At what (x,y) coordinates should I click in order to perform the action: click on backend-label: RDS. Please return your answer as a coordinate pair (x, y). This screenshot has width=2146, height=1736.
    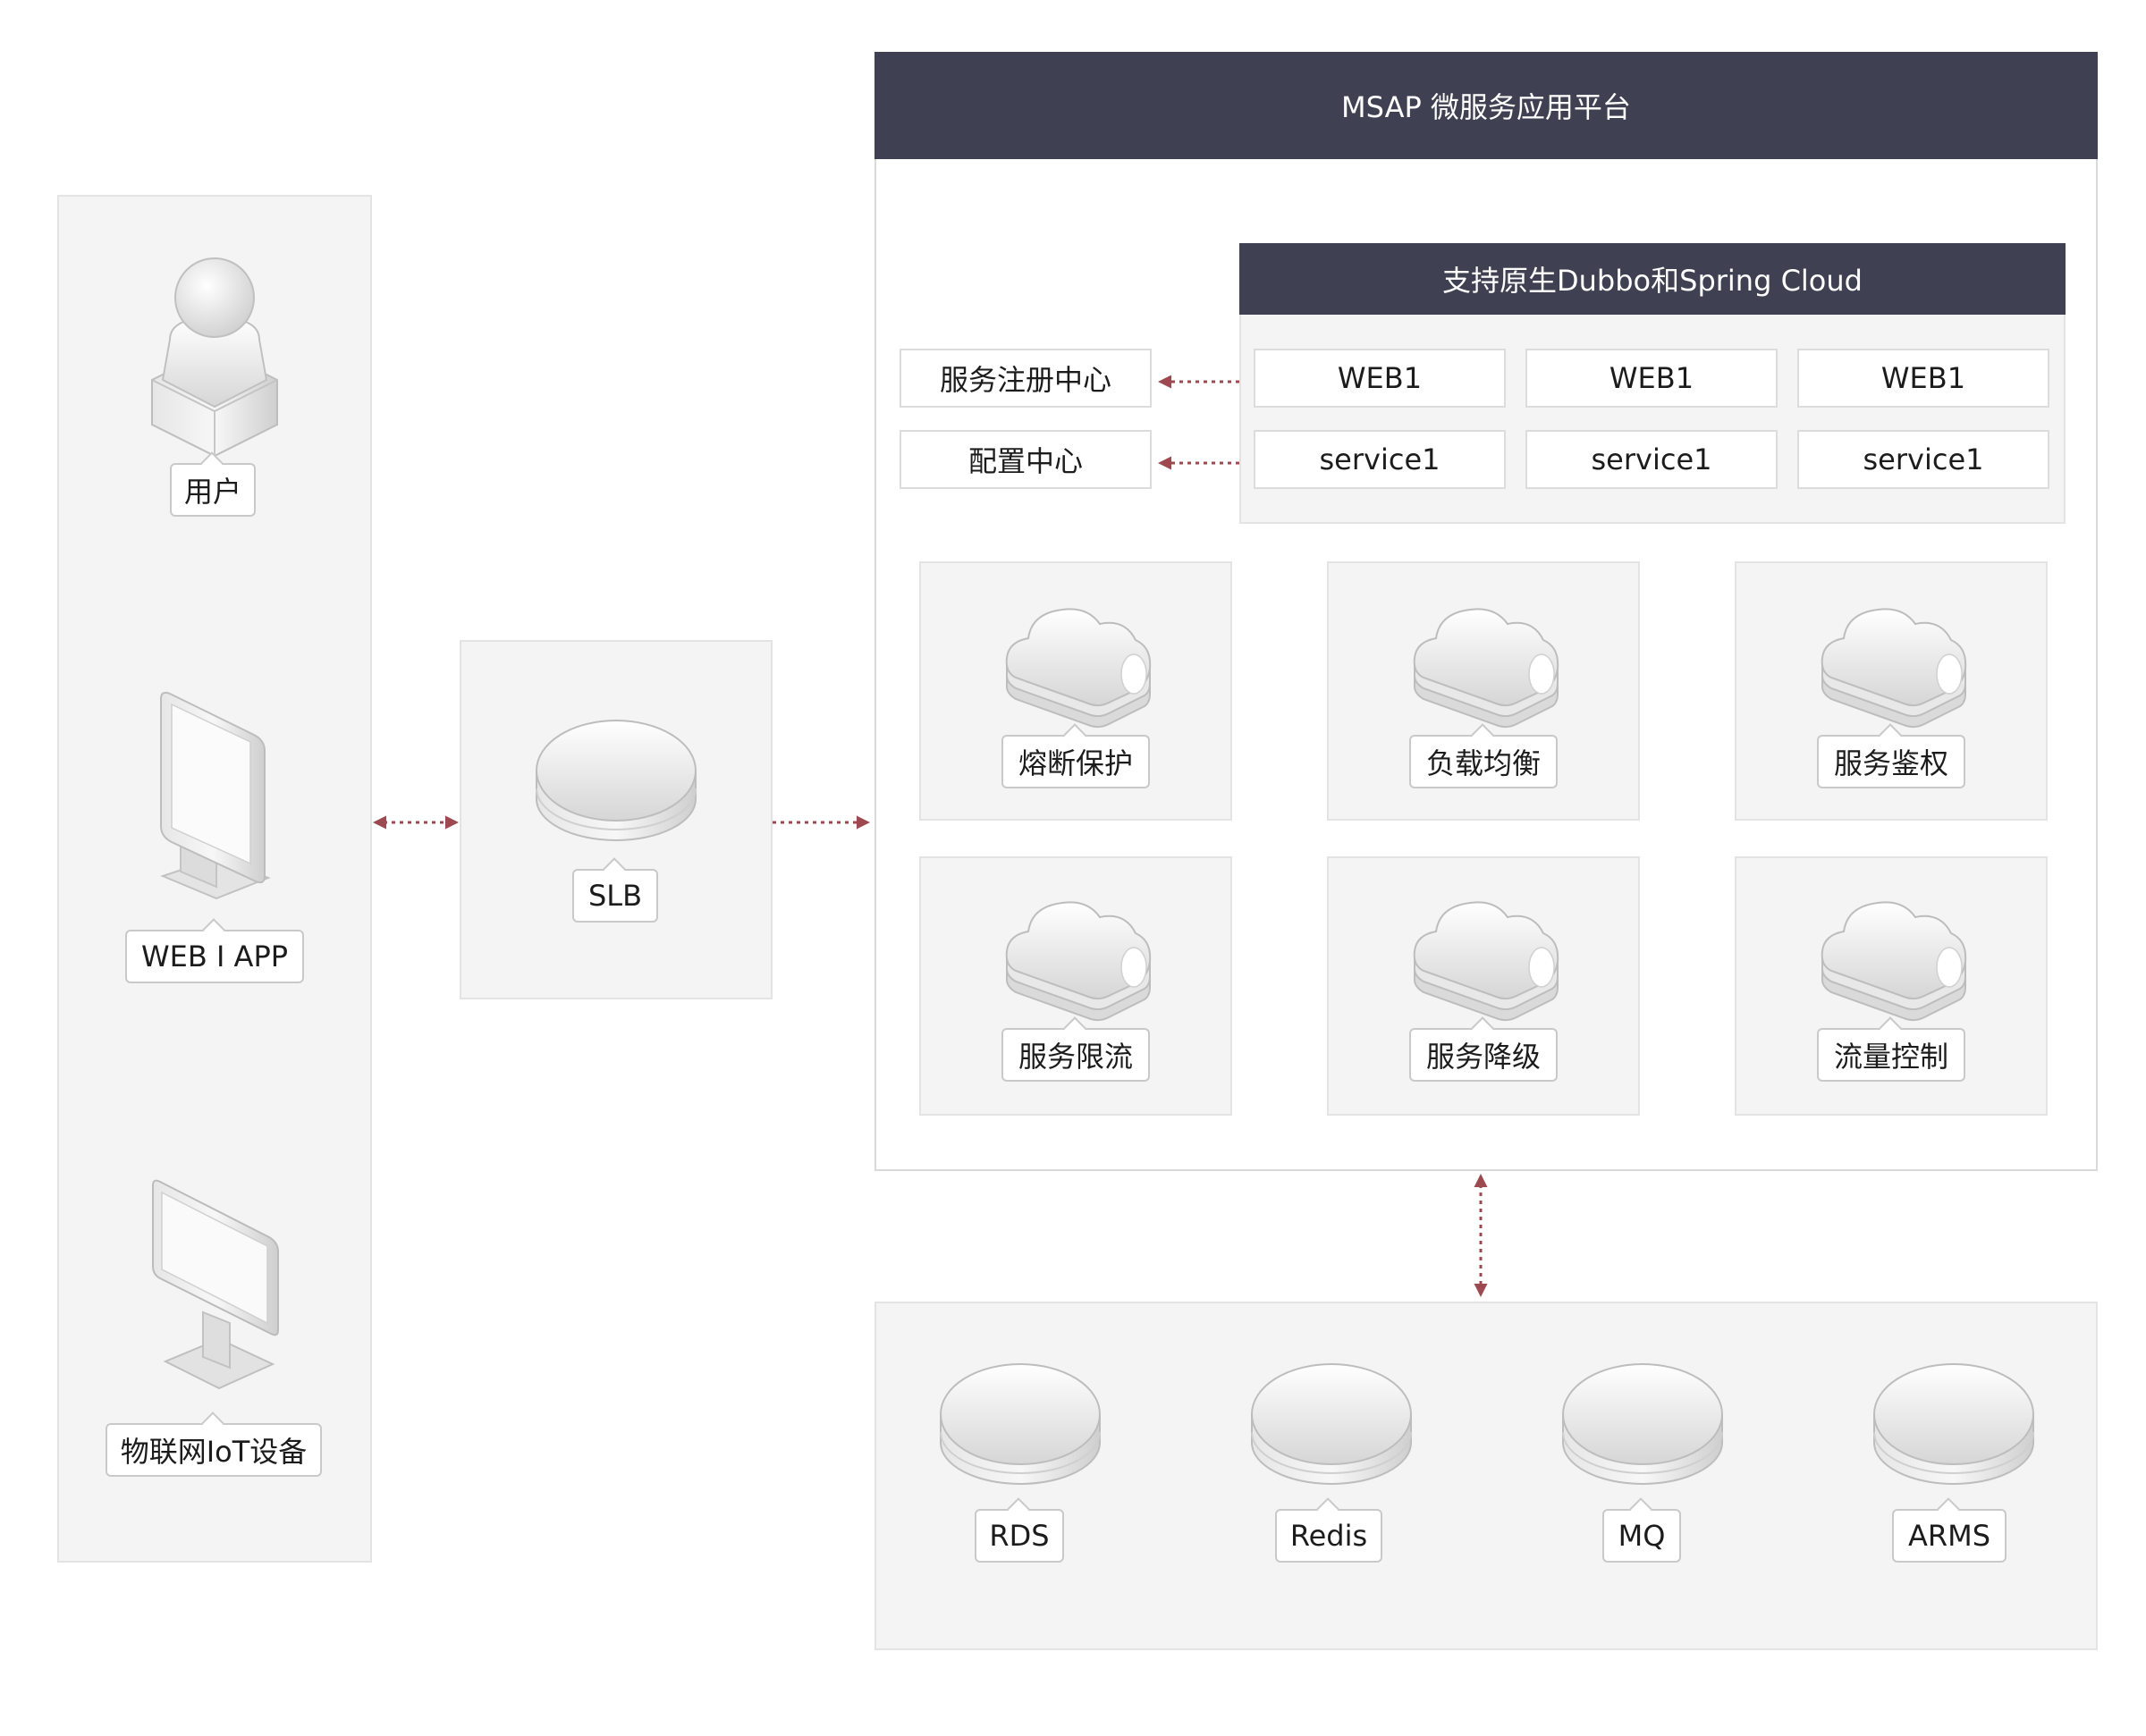
    Looking at the image, I should click on (1019, 1536).